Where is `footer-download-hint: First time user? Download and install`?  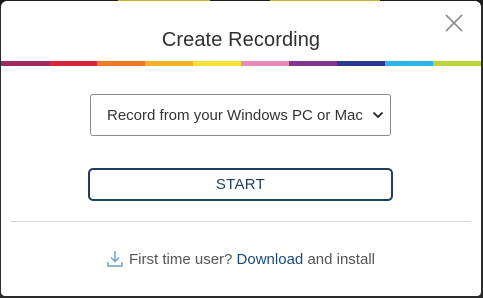
footer-download-hint: First time user? Download and install is located at coordinates (241, 259).